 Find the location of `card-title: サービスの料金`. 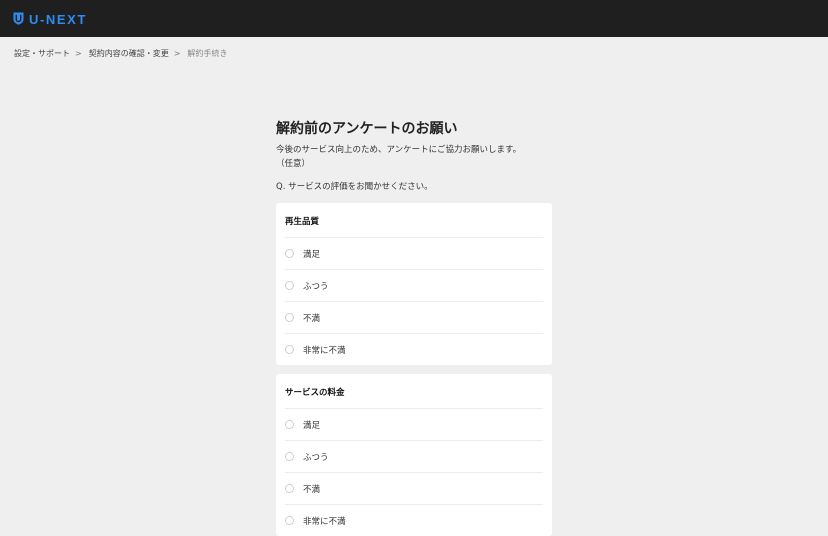

card-title: サービスの料金 is located at coordinates (315, 393).